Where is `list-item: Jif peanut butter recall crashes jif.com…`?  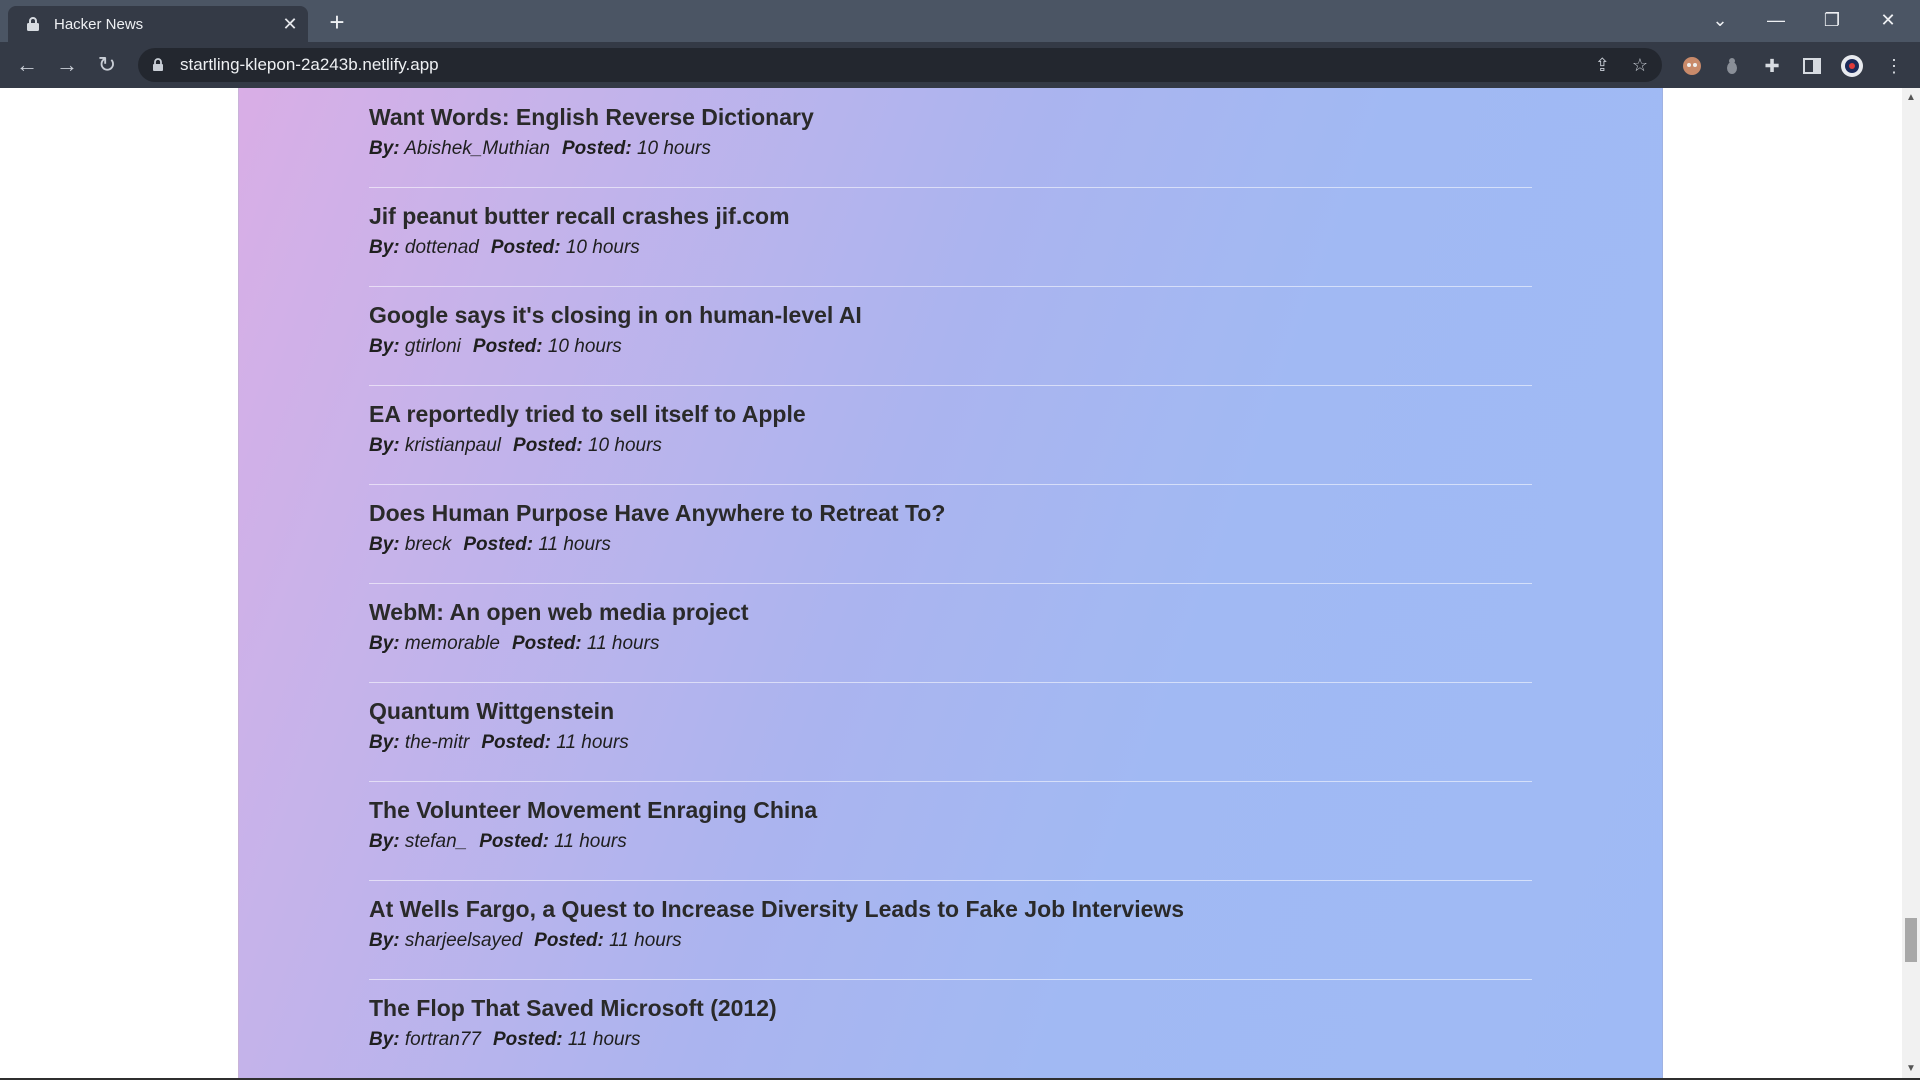
list-item: Jif peanut butter recall crashes jif.com… is located at coordinates (950, 237).